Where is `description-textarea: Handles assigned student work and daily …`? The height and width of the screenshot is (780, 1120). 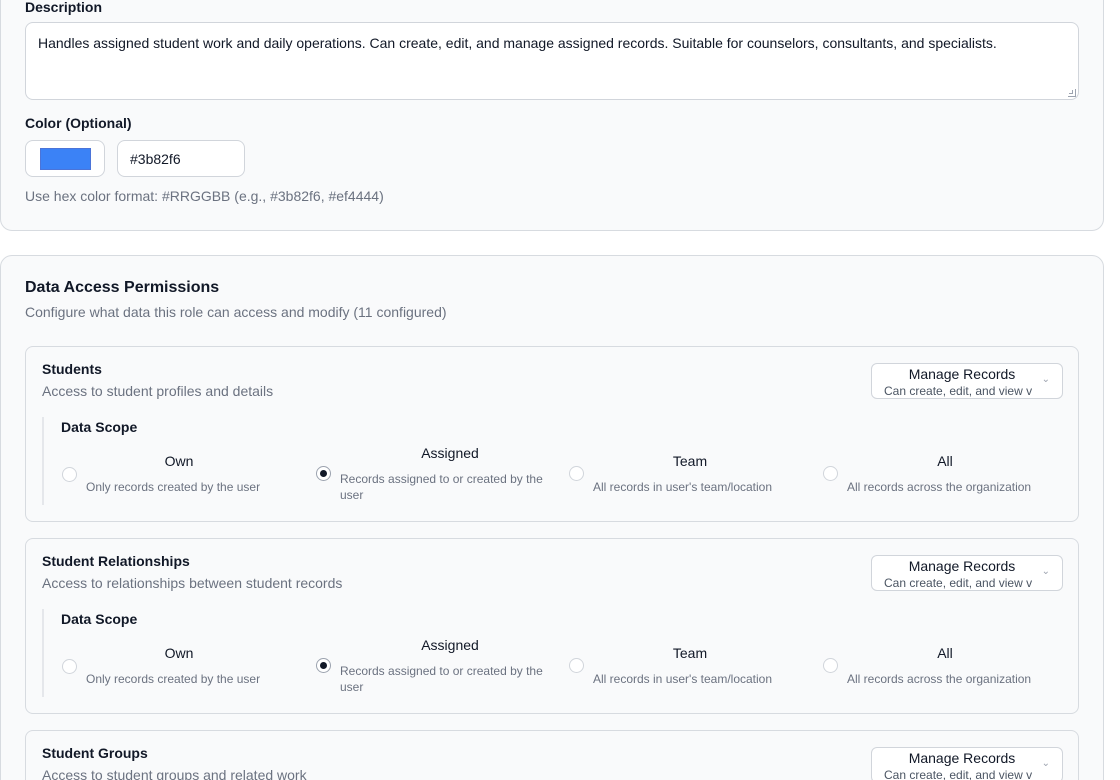
description-textarea: Handles assigned student work and daily … is located at coordinates (552, 61).